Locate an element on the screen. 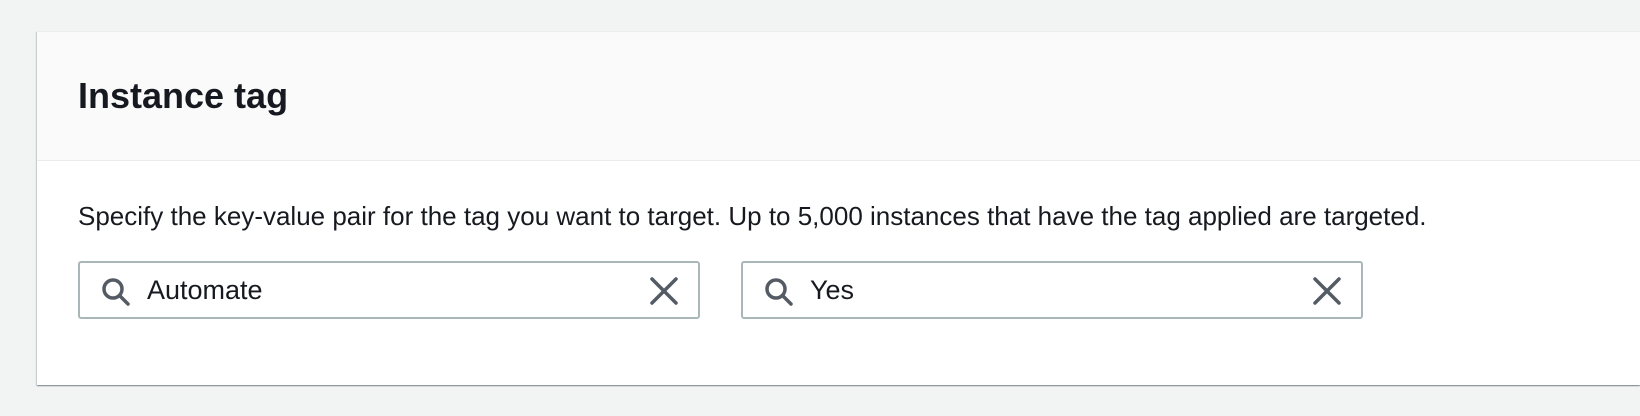 The image size is (1640, 416). tag-key-field is located at coordinates (389, 290).